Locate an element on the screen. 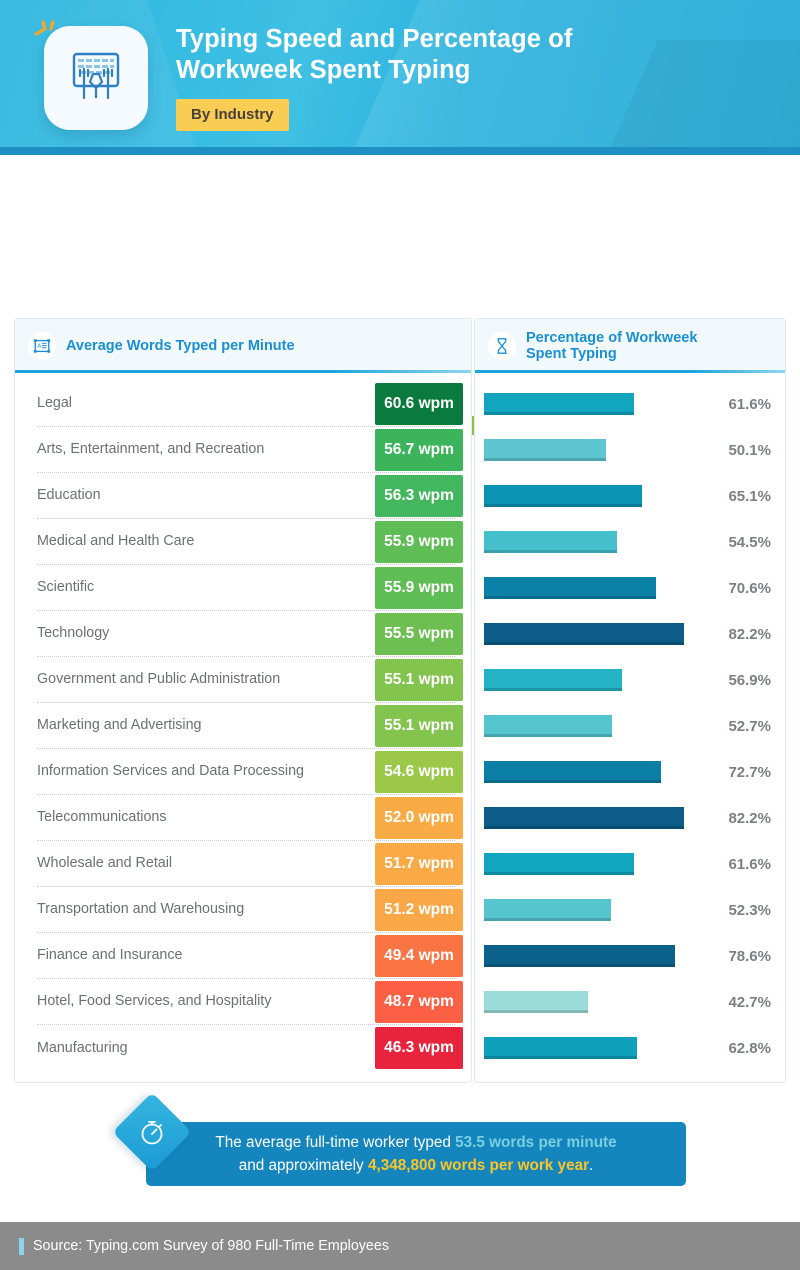  bar-row: 56.9% is located at coordinates (627, 680).